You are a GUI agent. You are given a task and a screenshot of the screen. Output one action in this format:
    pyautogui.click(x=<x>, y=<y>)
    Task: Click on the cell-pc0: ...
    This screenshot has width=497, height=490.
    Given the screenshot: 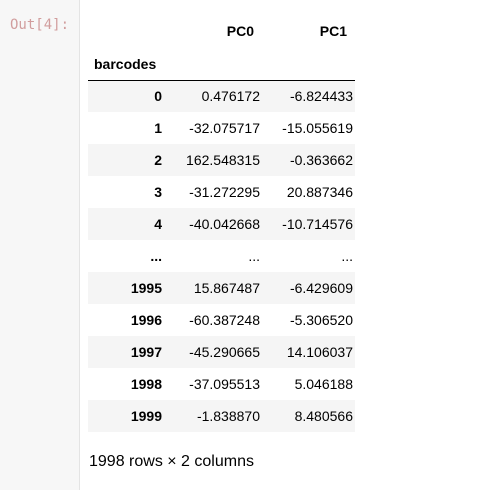 What is the action you would take?
    pyautogui.click(x=254, y=256)
    